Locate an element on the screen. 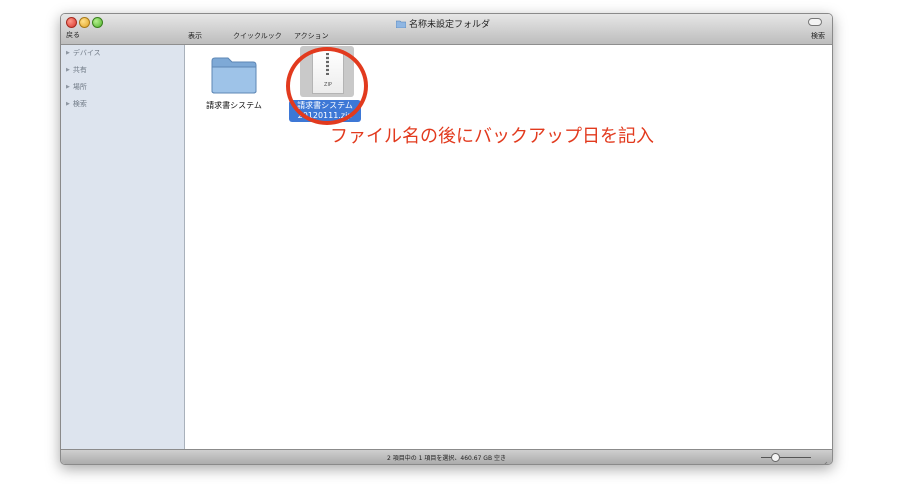 This screenshot has height=484, width=898. annotation-text: ファイル名の後にバックアップ日を記入 is located at coordinates (492, 136).